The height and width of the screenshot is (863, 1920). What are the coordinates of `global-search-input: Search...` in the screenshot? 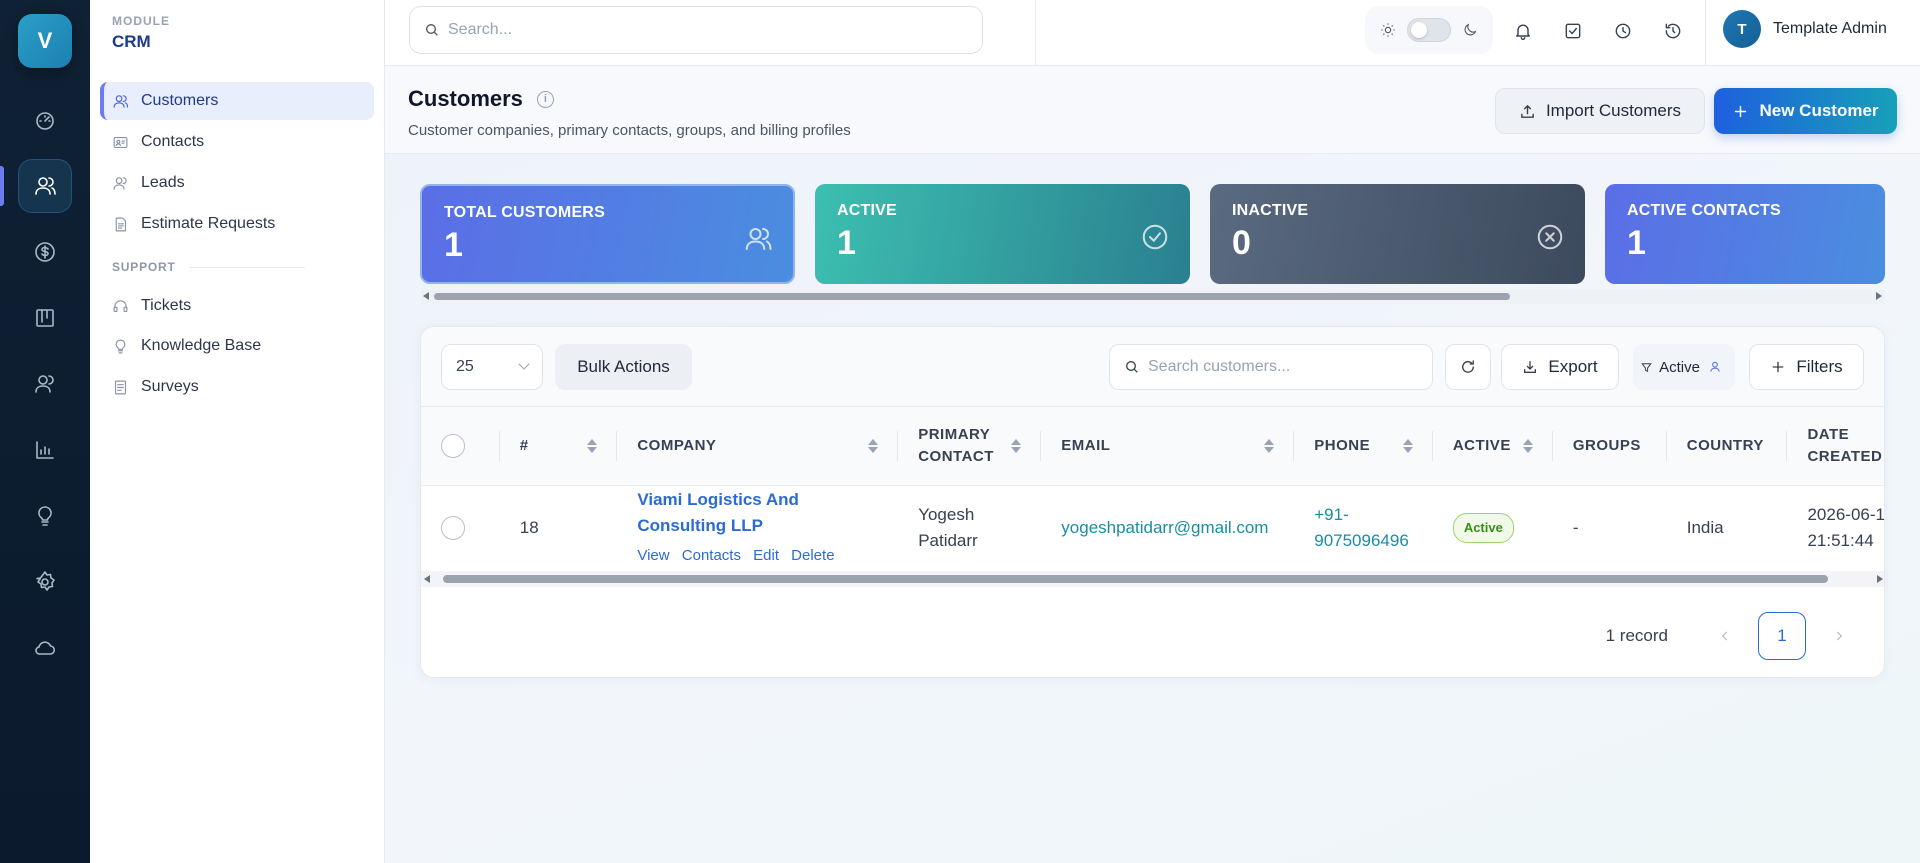 It's located at (696, 30).